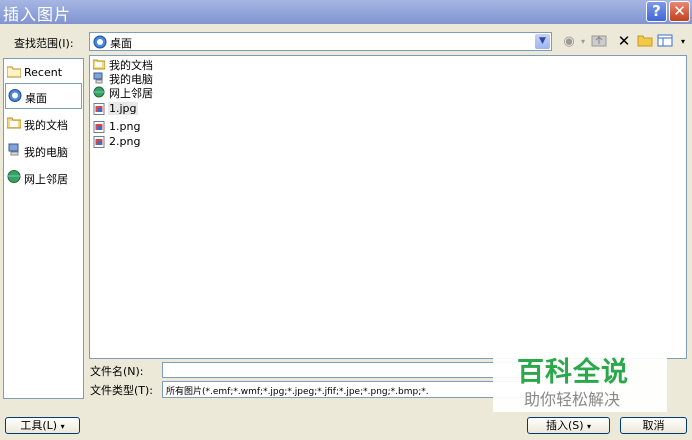  What do you see at coordinates (346, 12) in the screenshot?
I see `title-bar: 插入图片 ? ✕` at bounding box center [346, 12].